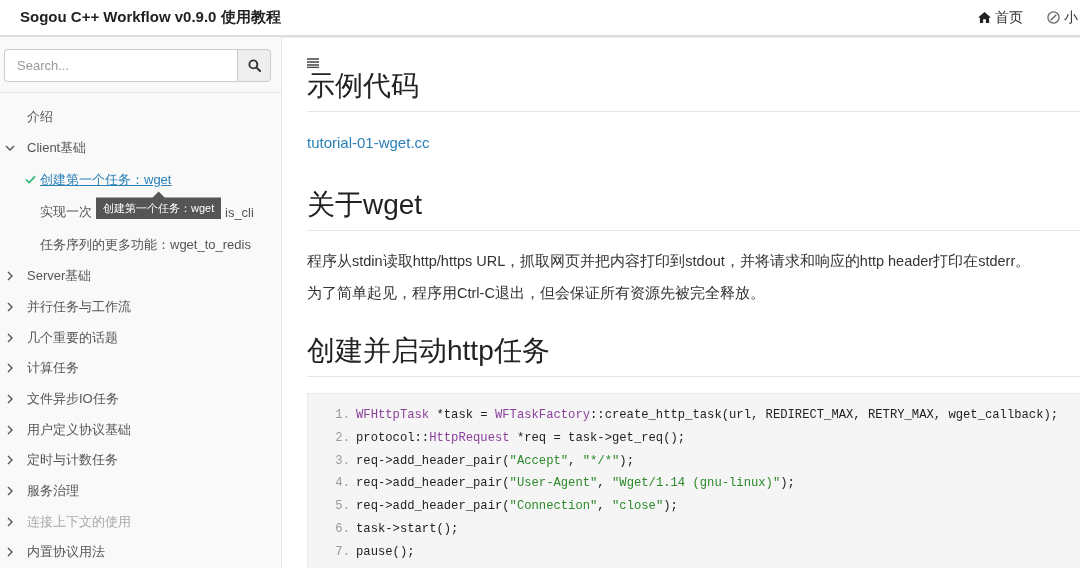 This screenshot has width=1080, height=568. Describe the element at coordinates (66, 212) in the screenshot. I see `sidebar-item: 实现一次` at that location.